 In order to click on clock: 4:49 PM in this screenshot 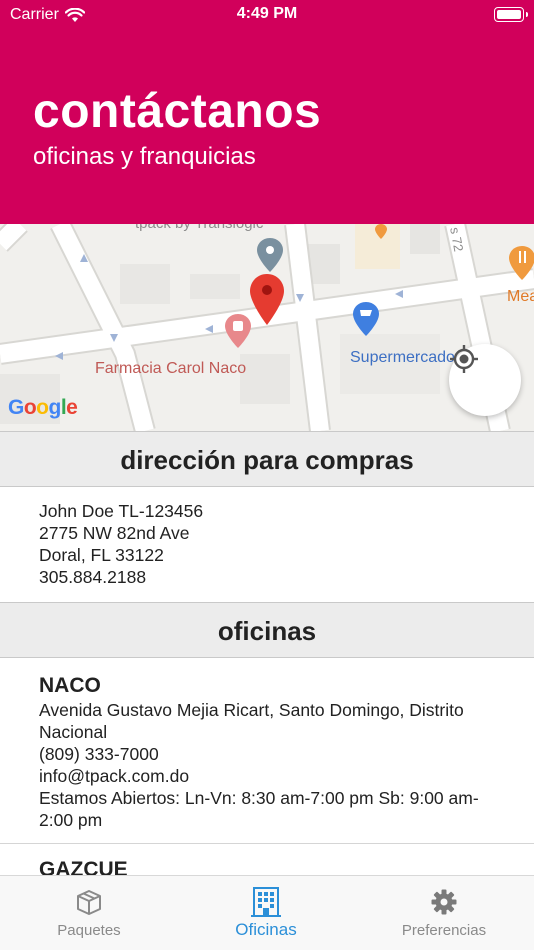, I will do `click(267, 13)`.